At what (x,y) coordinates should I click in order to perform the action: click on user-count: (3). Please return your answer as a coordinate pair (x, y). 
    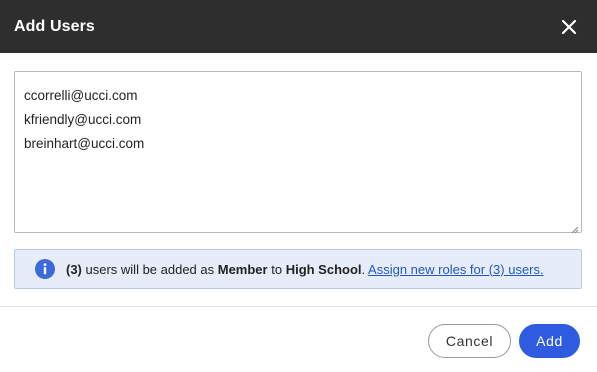
    Looking at the image, I should click on (74, 269).